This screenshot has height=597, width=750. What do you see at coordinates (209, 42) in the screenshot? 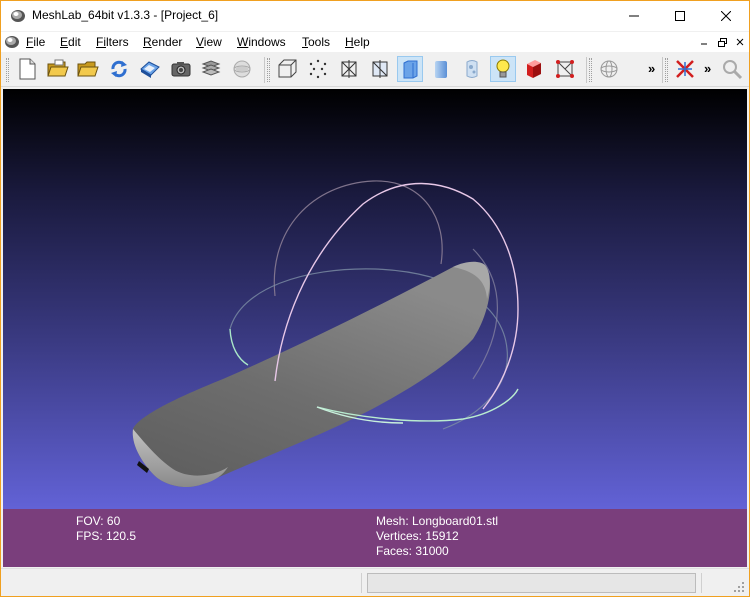
I see `menu-view: View` at bounding box center [209, 42].